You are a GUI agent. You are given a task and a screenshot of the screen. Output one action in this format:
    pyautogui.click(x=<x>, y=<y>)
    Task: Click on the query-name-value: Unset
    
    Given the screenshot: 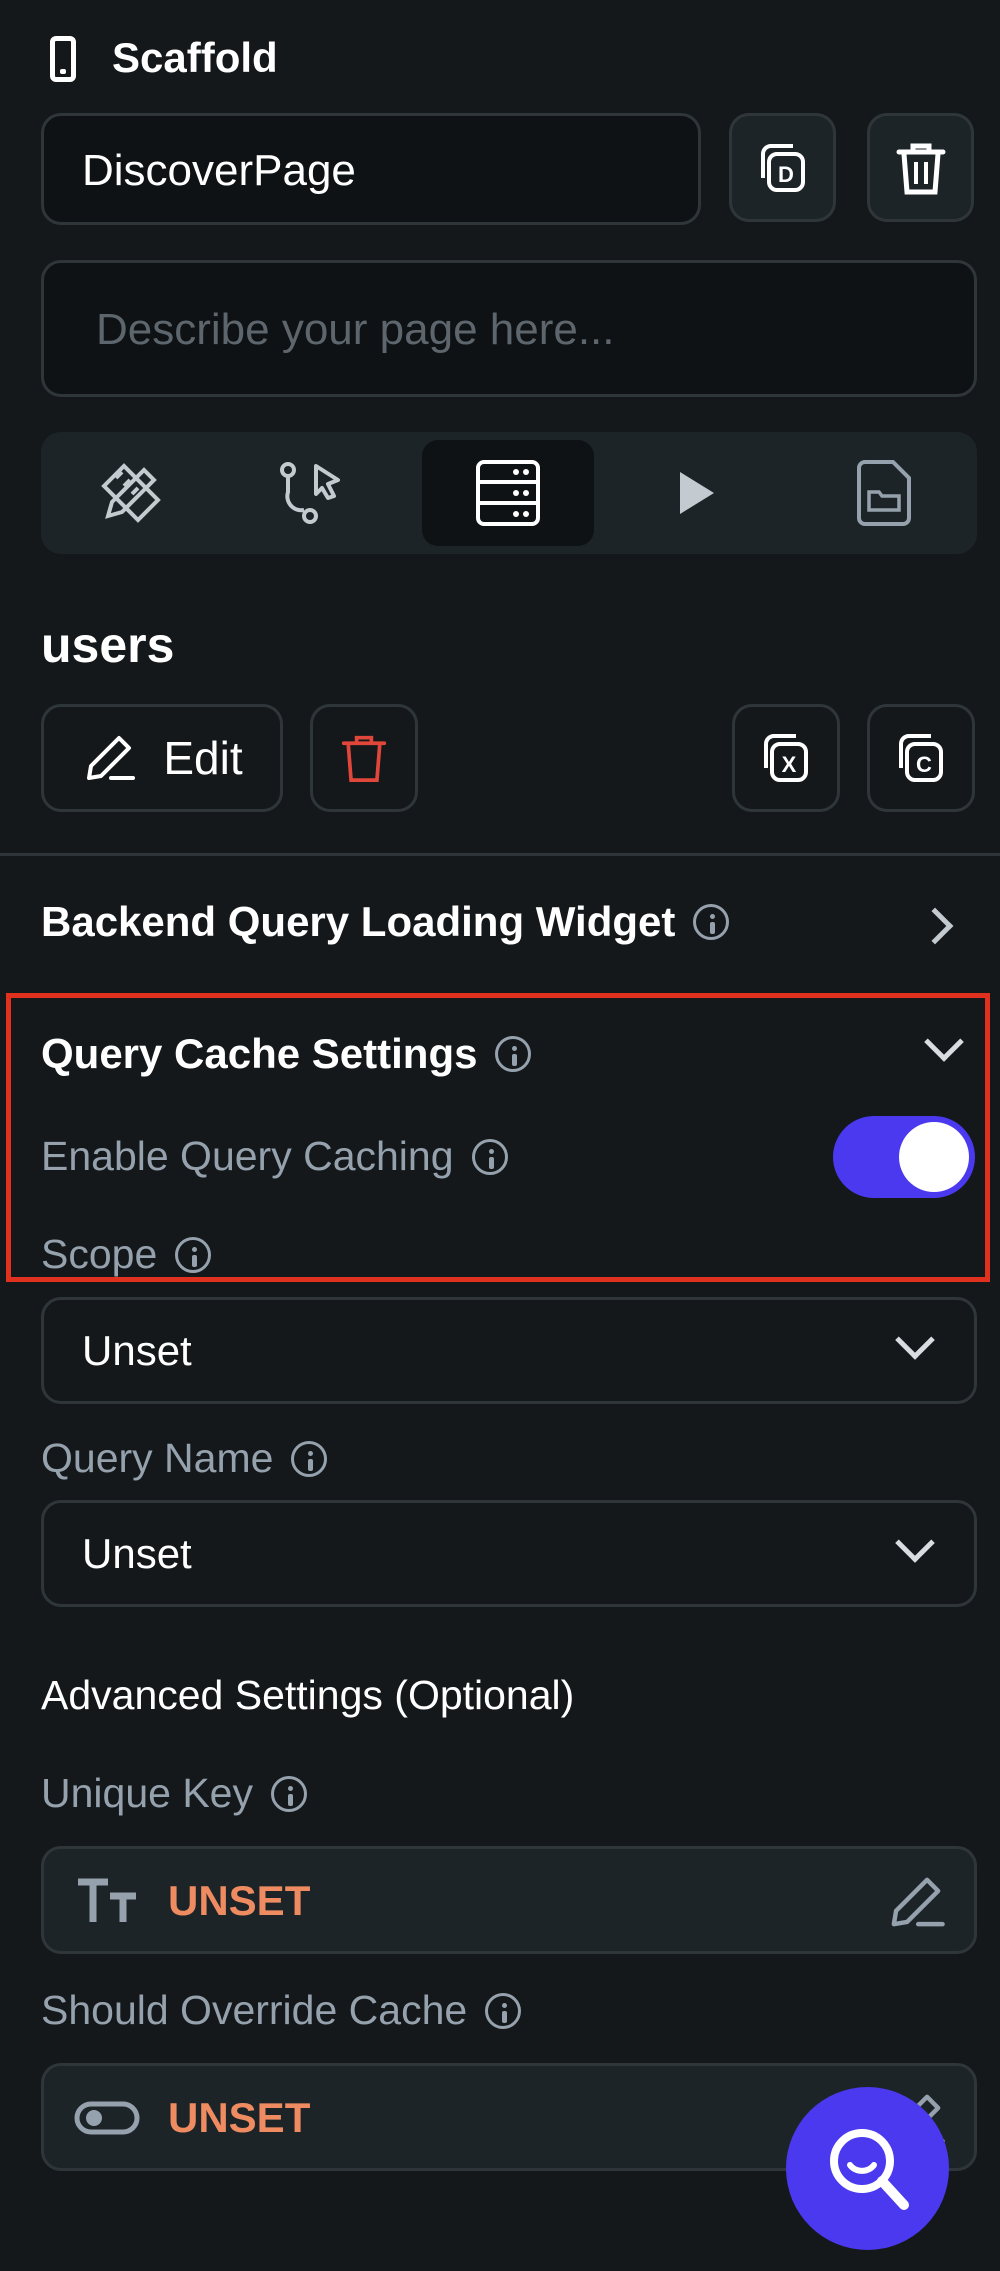 What is the action you would take?
    pyautogui.click(x=137, y=1553)
    